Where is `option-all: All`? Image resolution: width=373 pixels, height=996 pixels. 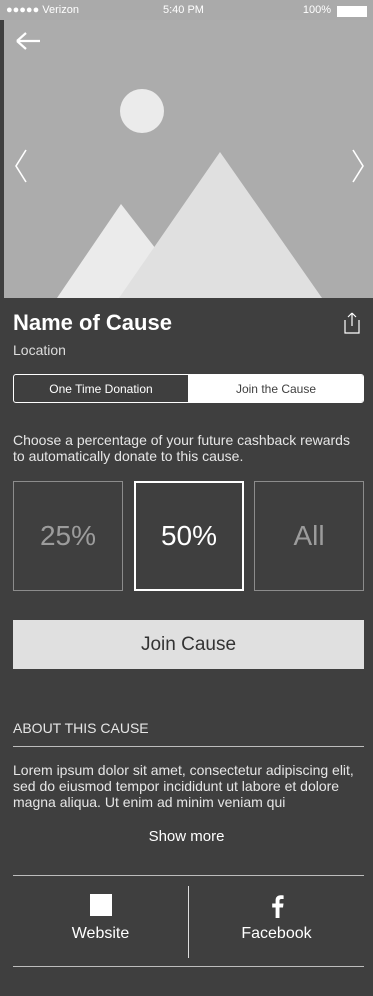
option-all: All is located at coordinates (309, 536).